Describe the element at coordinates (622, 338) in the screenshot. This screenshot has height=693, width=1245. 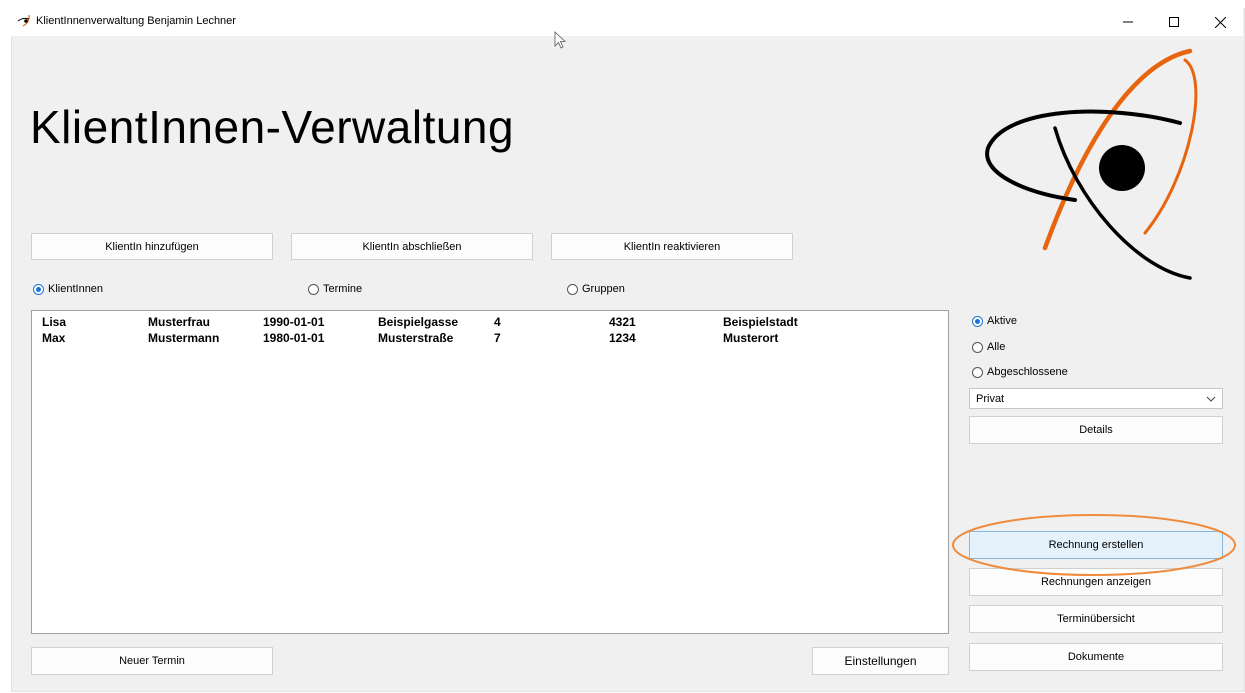
I see `cell-postal-code: 1234` at that location.